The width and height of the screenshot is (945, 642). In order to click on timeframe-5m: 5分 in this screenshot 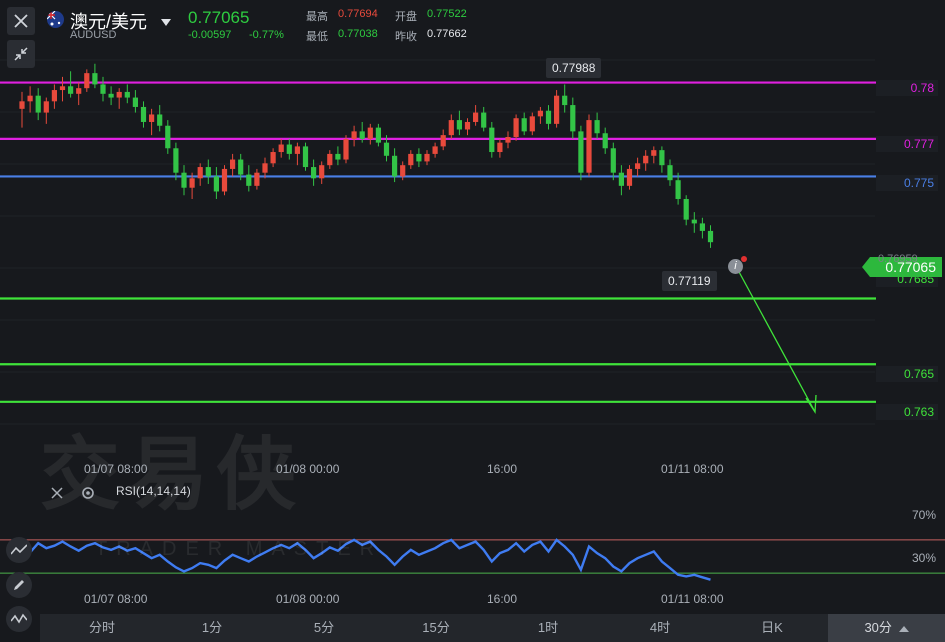, I will do `click(324, 628)`.